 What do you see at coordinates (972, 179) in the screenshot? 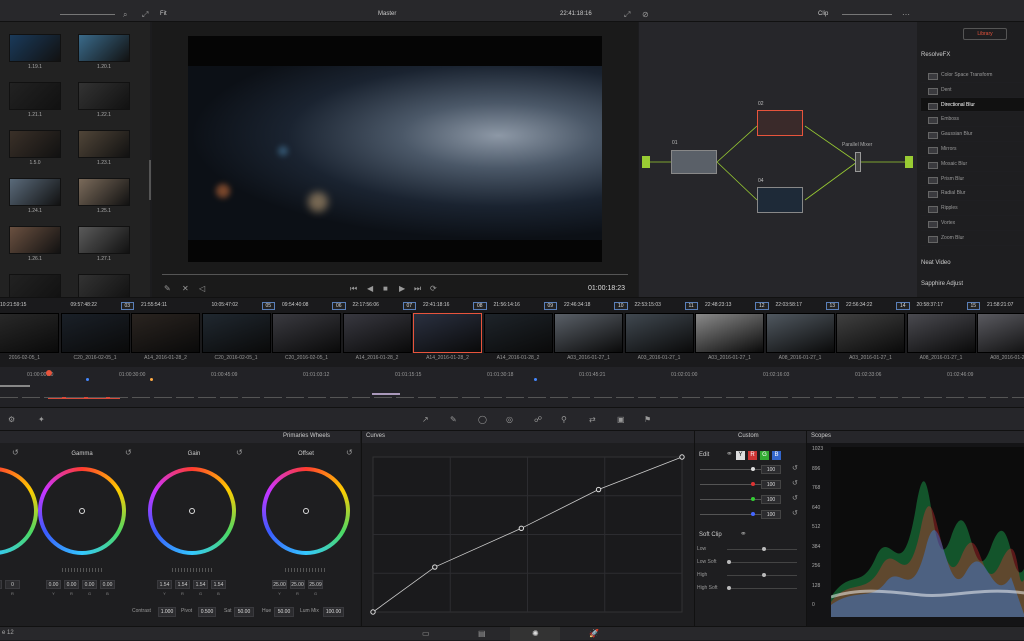
I see `fx-item: Prism Blur` at bounding box center [972, 179].